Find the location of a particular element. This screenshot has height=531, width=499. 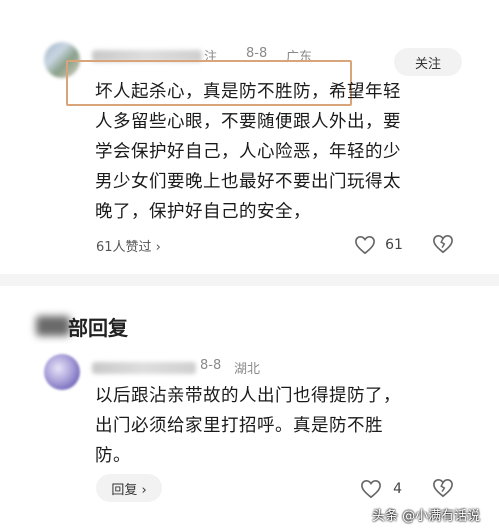

reply-line: 出门必须给家里打招呼。真是防不胜 is located at coordinates (239, 426).